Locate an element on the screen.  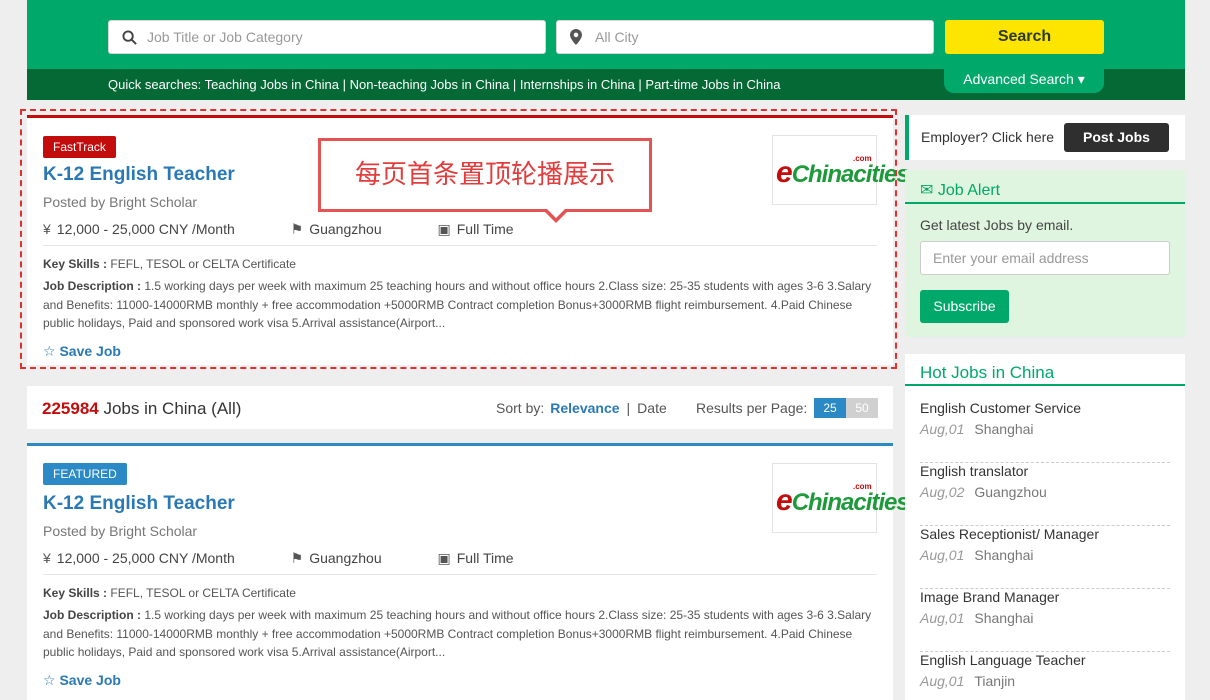
hot-job-title: Sales Receptionist/ Manager is located at coordinates (1009, 534).